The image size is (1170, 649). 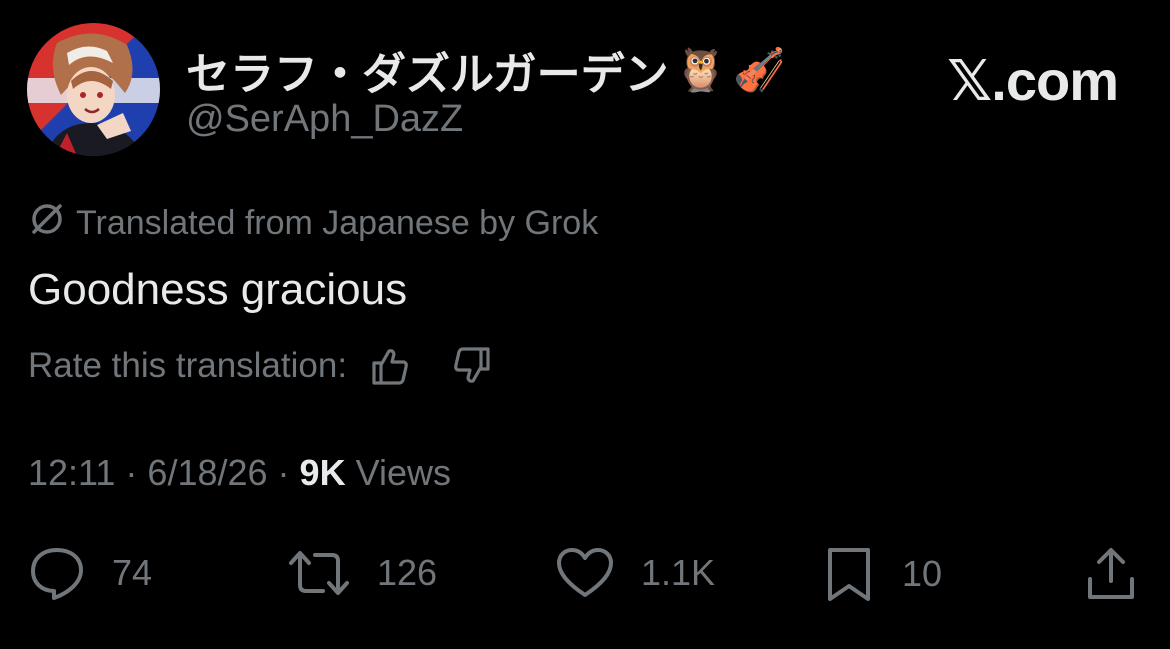 I want to click on display-name: セラフ・ダズルガーデン 🦉 🎻, so click(x=485, y=70).